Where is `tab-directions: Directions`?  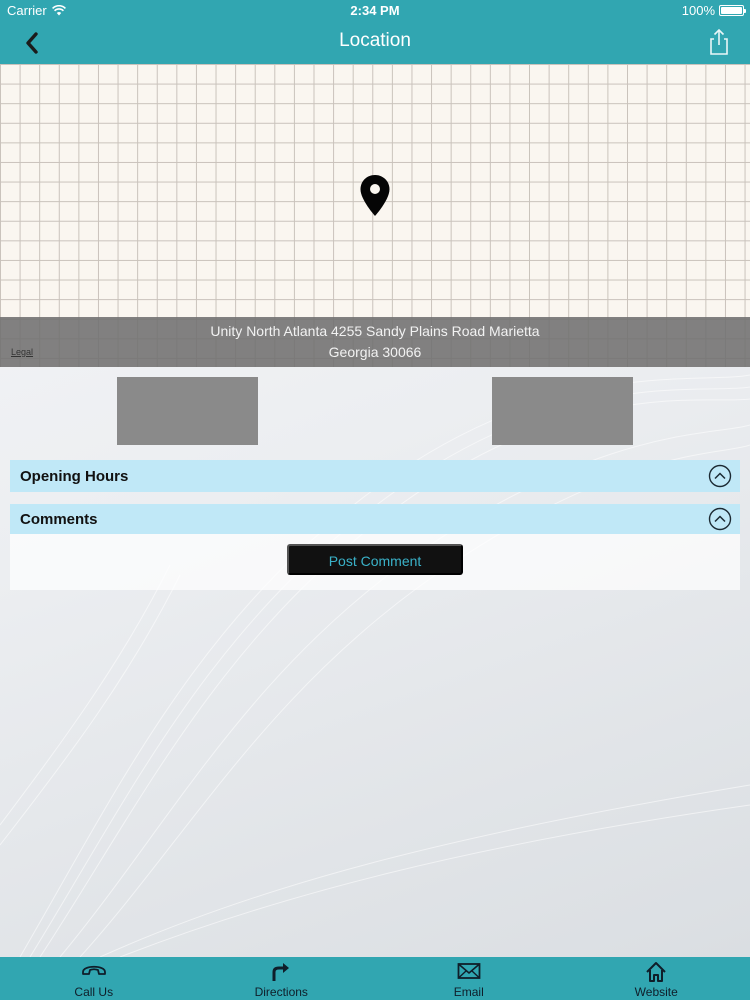
tab-directions: Directions is located at coordinates (282, 978).